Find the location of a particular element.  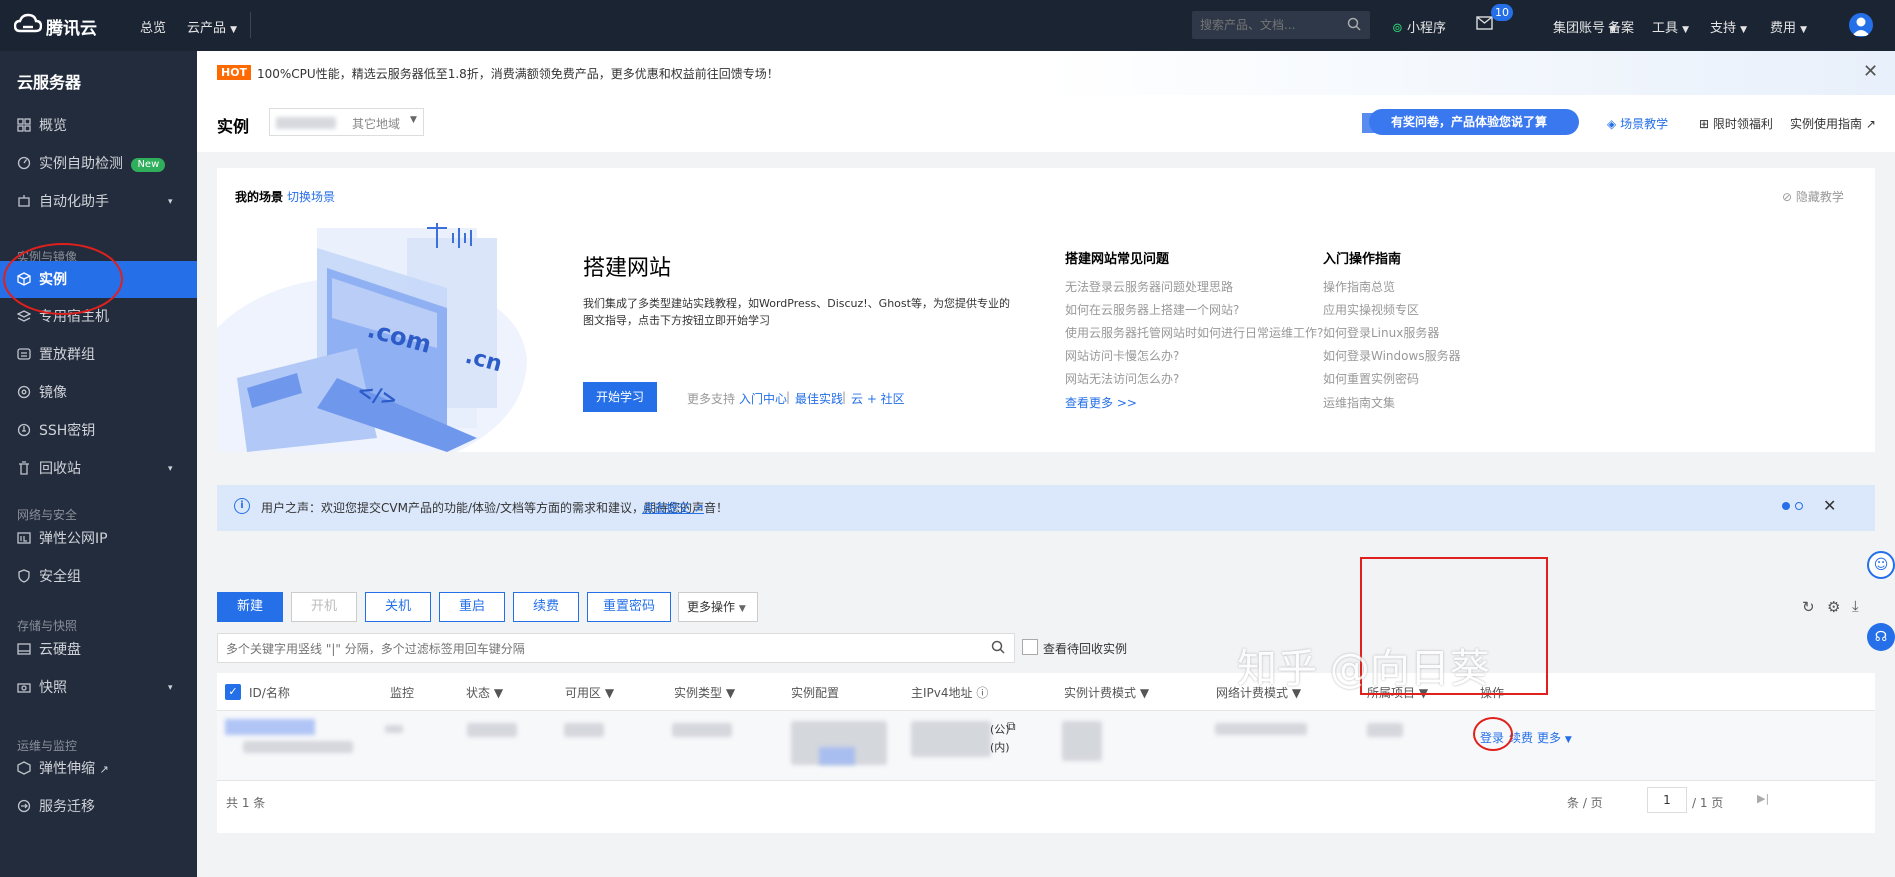

carousel-dot-active is located at coordinates (1786, 506).